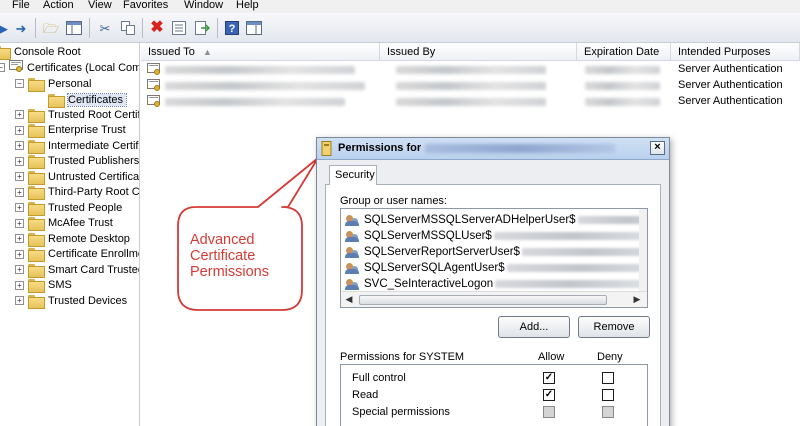 The width and height of the screenshot is (800, 426). Describe the element at coordinates (21, 5) in the screenshot. I see `menu-file: File` at that location.